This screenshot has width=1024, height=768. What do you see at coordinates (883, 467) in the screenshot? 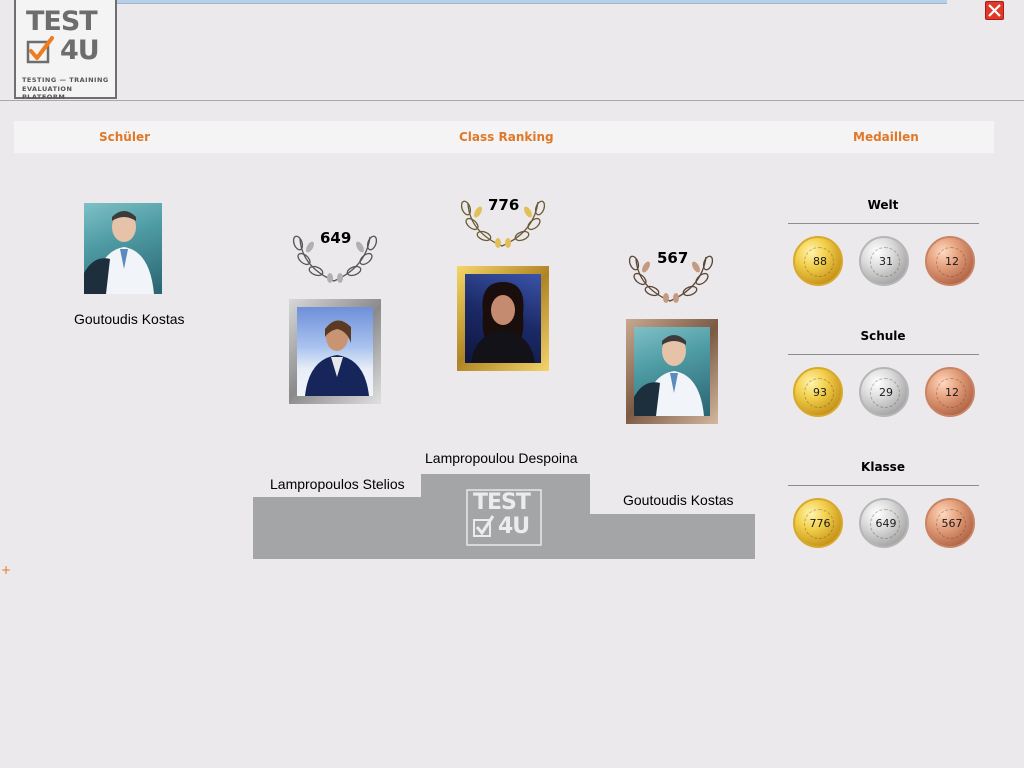
I see `medals-class-title: Klasse` at bounding box center [883, 467].